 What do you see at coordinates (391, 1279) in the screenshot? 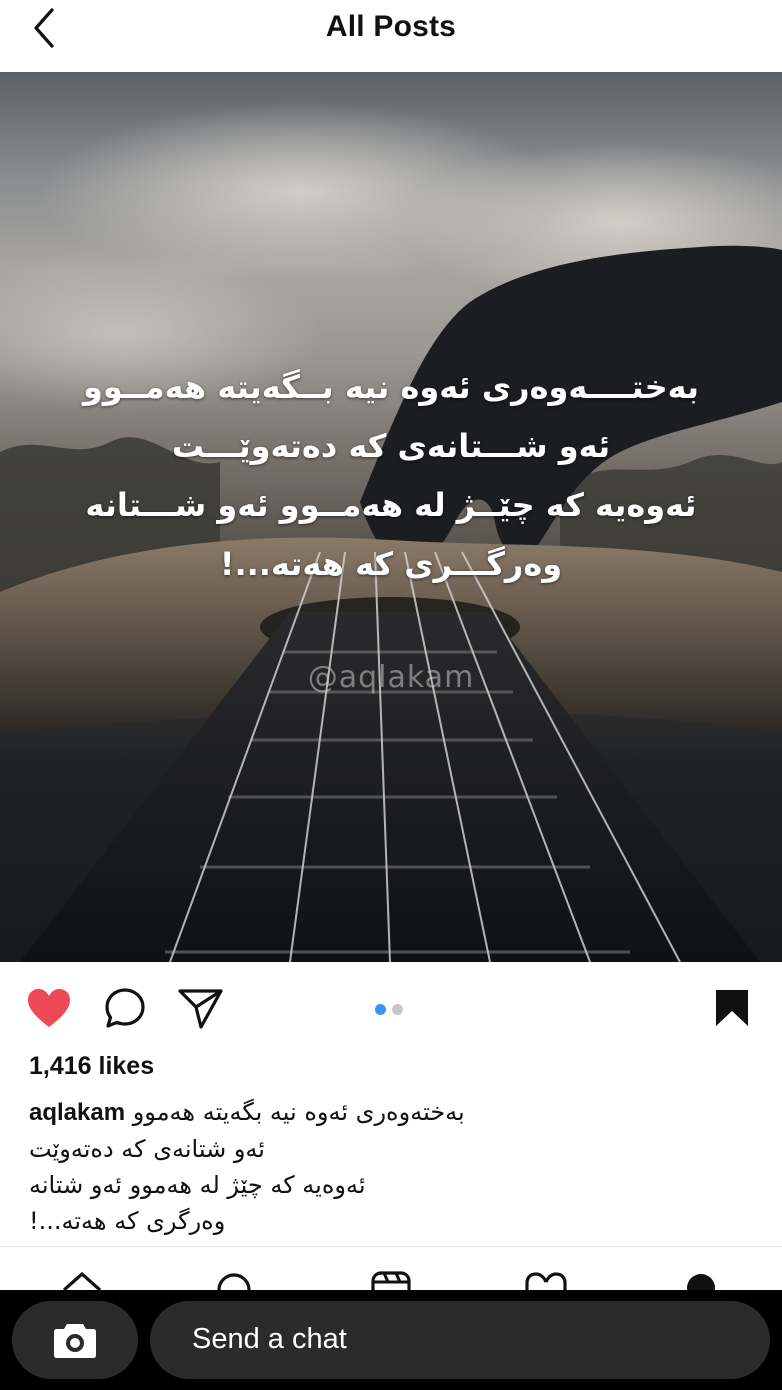
I see `reels-icon` at bounding box center [391, 1279].